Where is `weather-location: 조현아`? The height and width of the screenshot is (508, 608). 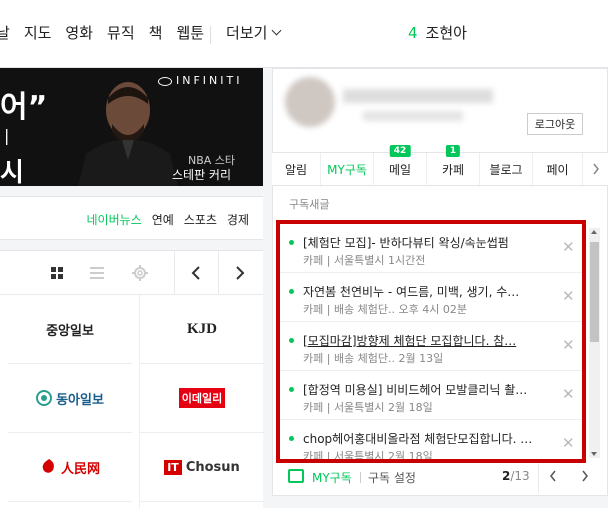
weather-location: 조현아 is located at coordinates (446, 33).